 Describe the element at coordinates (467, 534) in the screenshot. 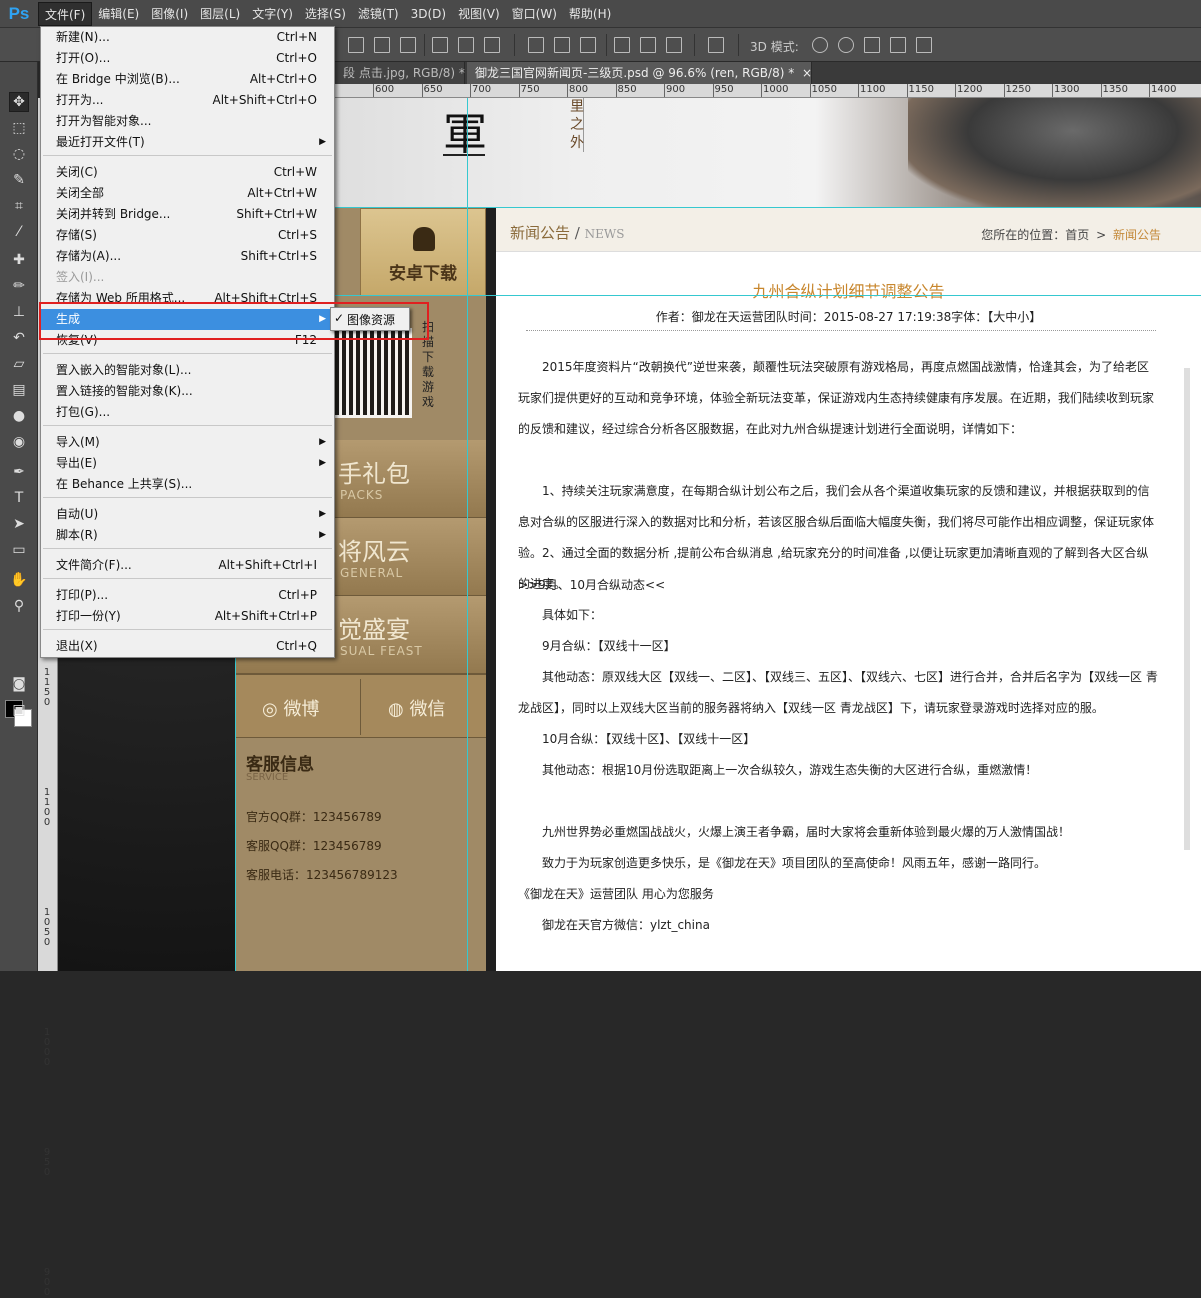

I see `guide-vertical` at that location.